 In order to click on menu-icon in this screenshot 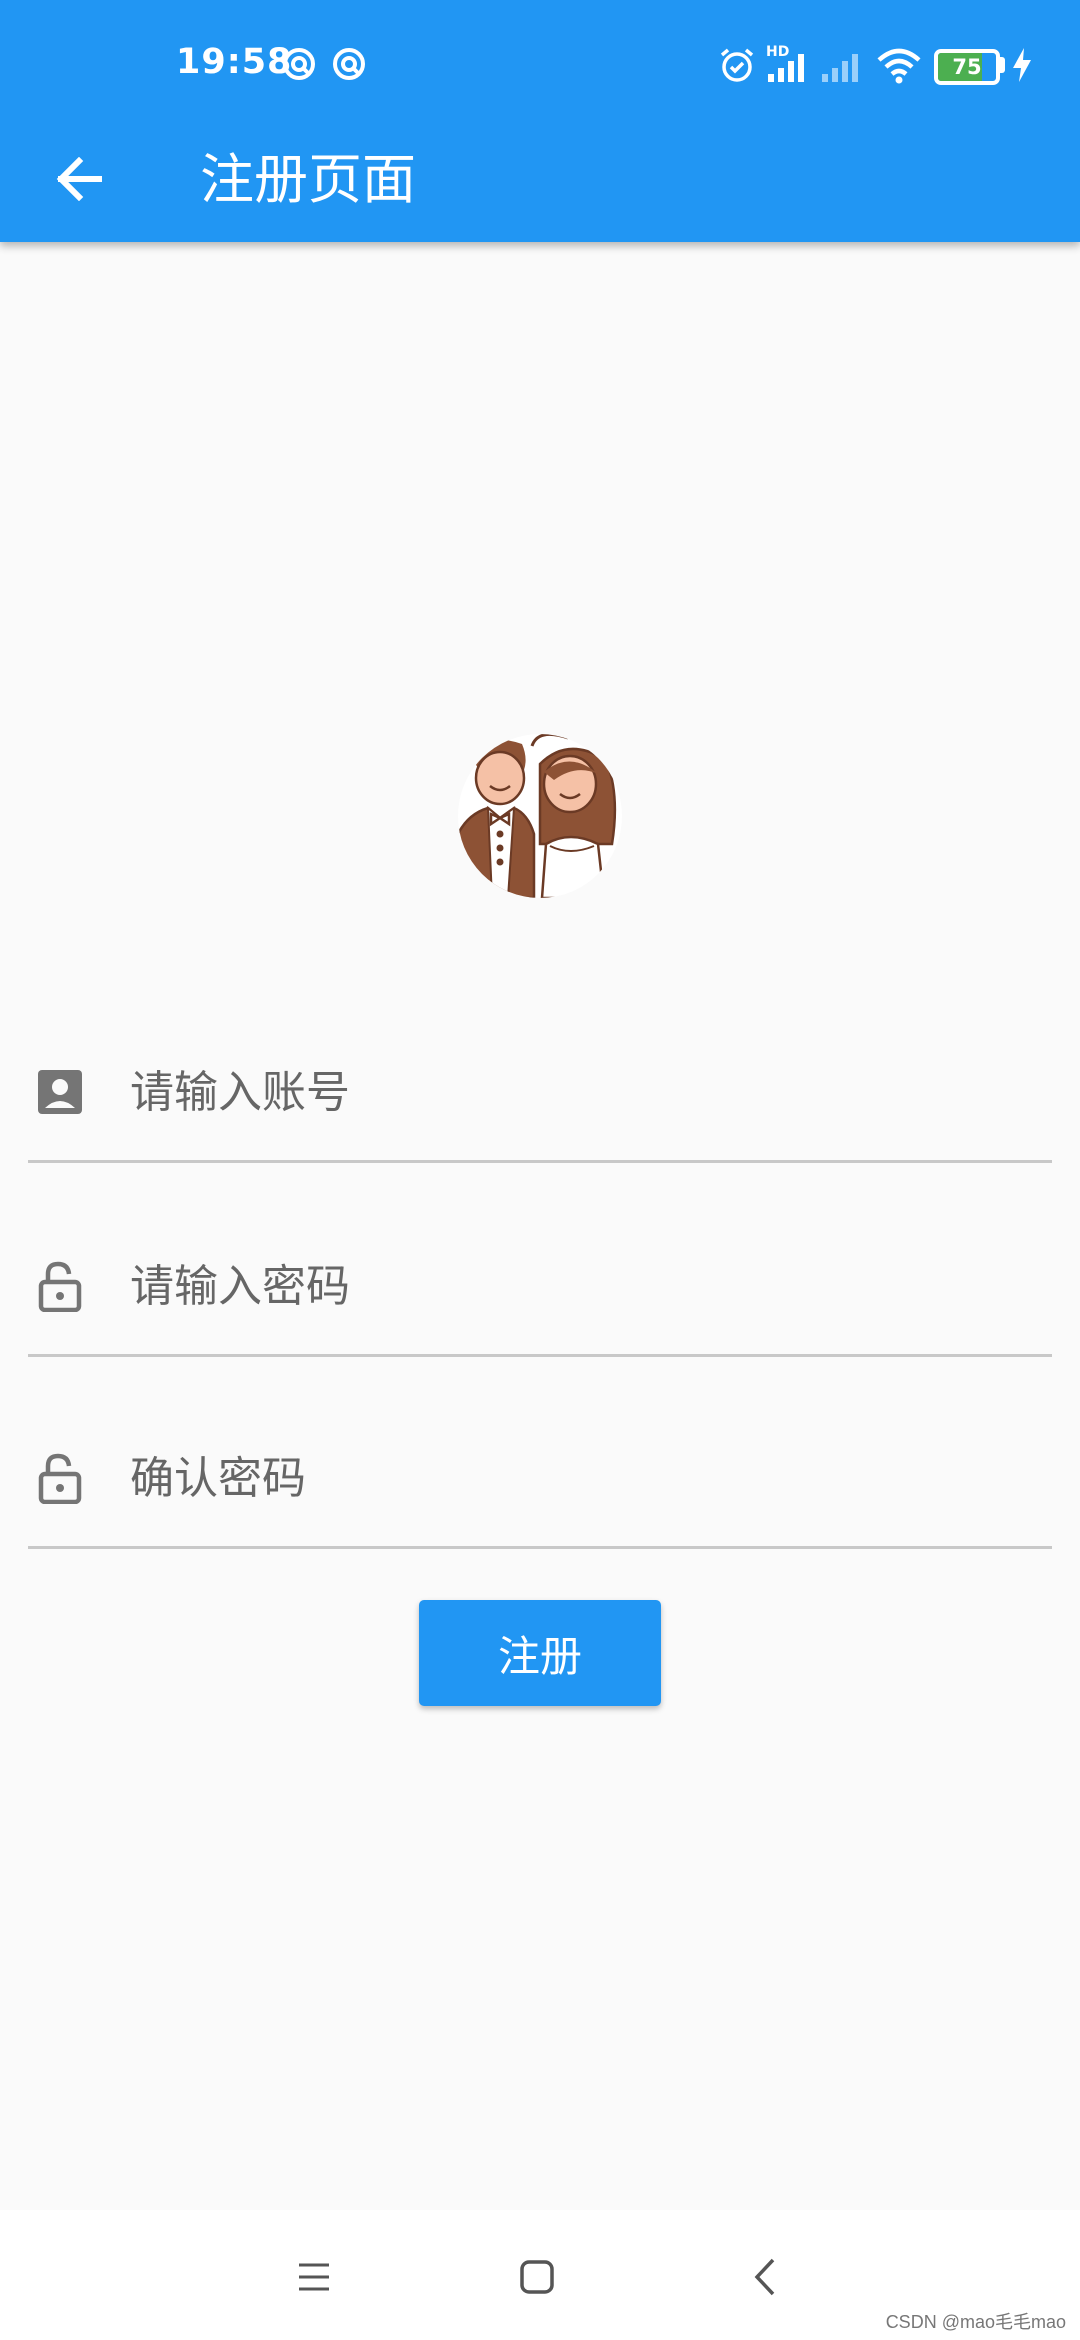, I will do `click(314, 2277)`.